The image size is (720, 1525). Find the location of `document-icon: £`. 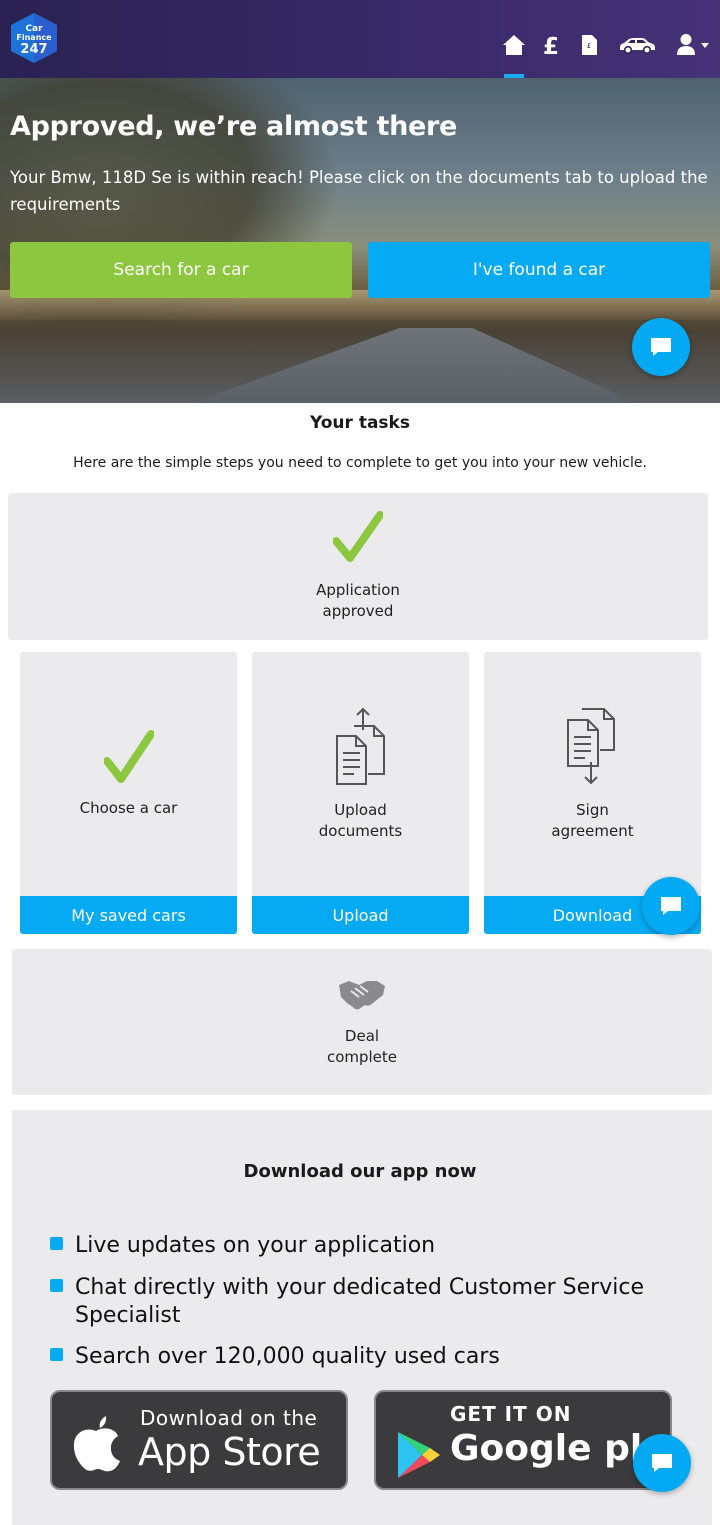

document-icon: £ is located at coordinates (589, 45).